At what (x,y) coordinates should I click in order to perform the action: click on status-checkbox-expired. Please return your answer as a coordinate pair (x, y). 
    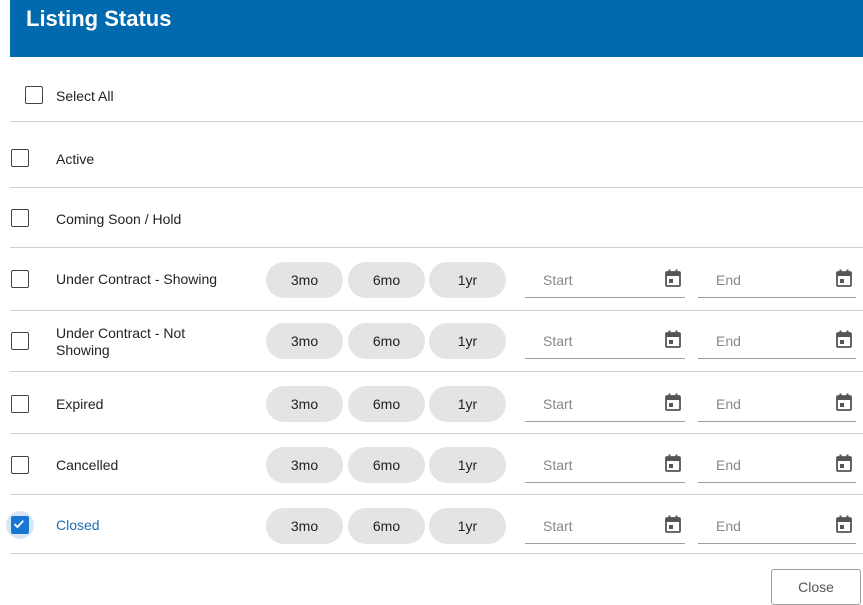
    Looking at the image, I should click on (20, 404).